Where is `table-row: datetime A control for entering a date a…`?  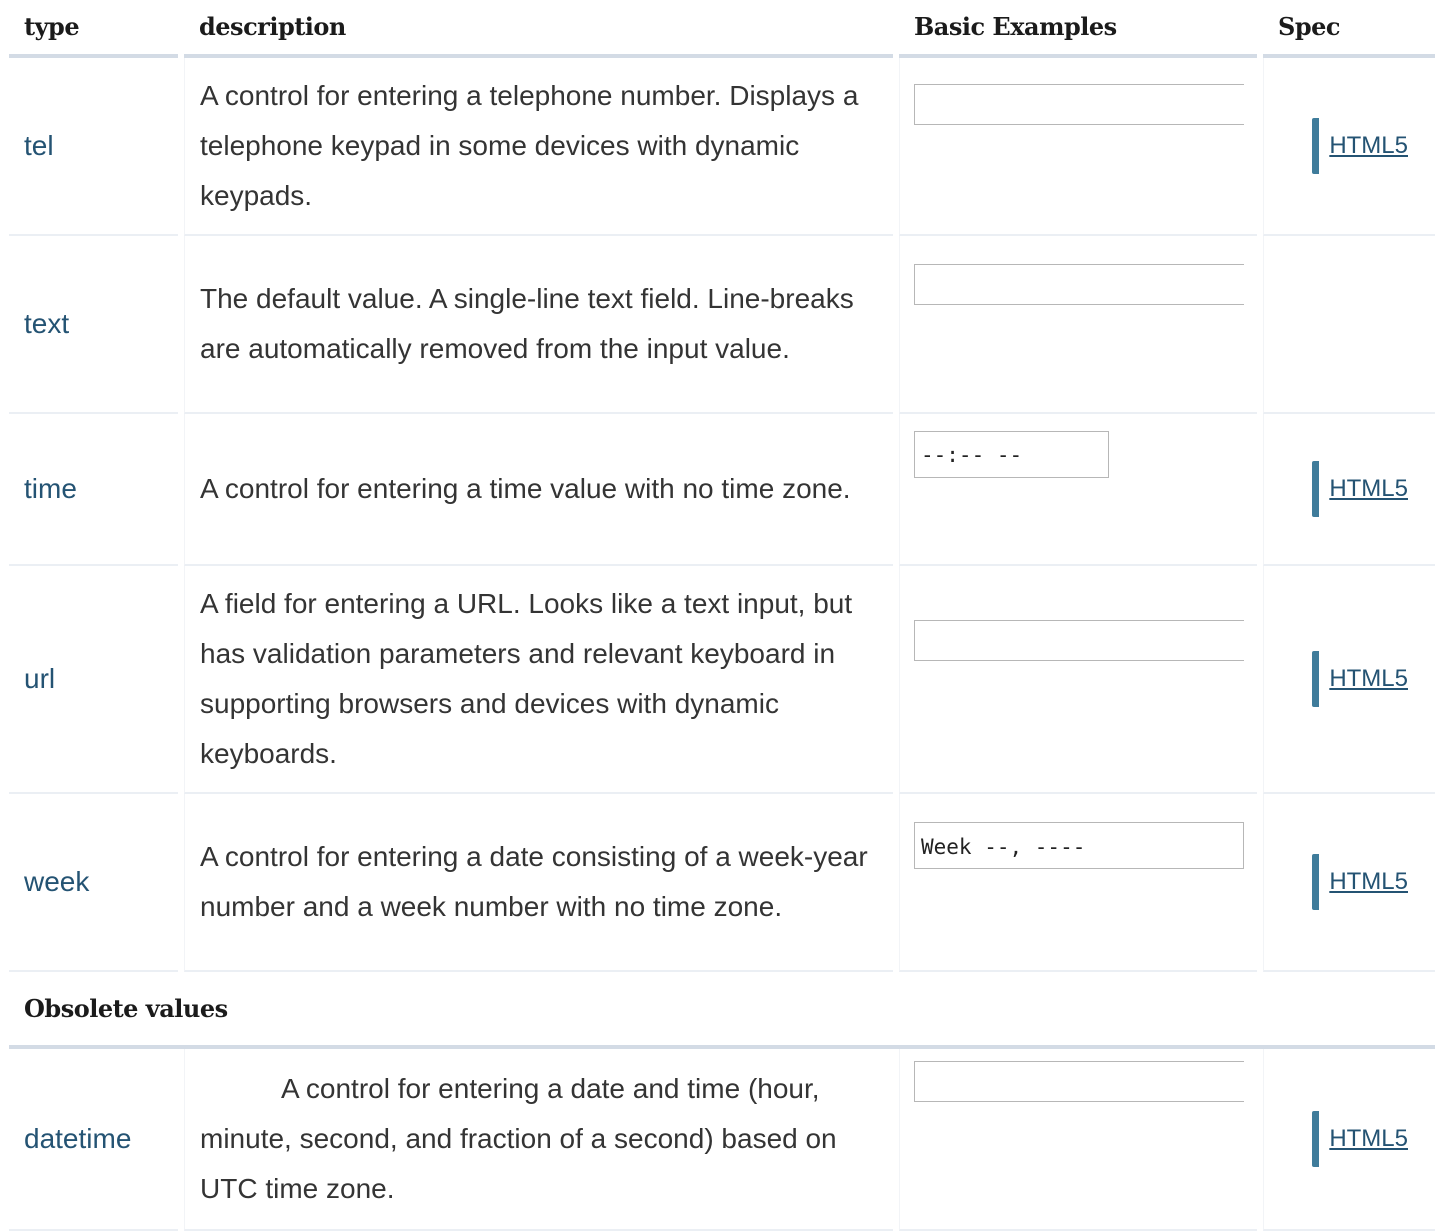
table-row: datetime A control for entering a date a… is located at coordinates (717, 1140).